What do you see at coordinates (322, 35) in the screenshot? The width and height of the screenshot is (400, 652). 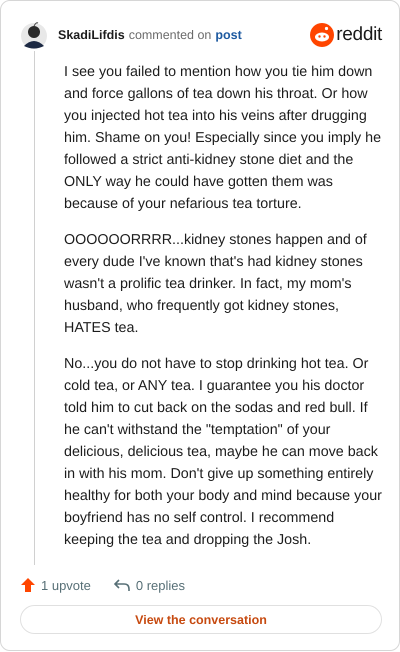 I see `reddit-logo-icon` at bounding box center [322, 35].